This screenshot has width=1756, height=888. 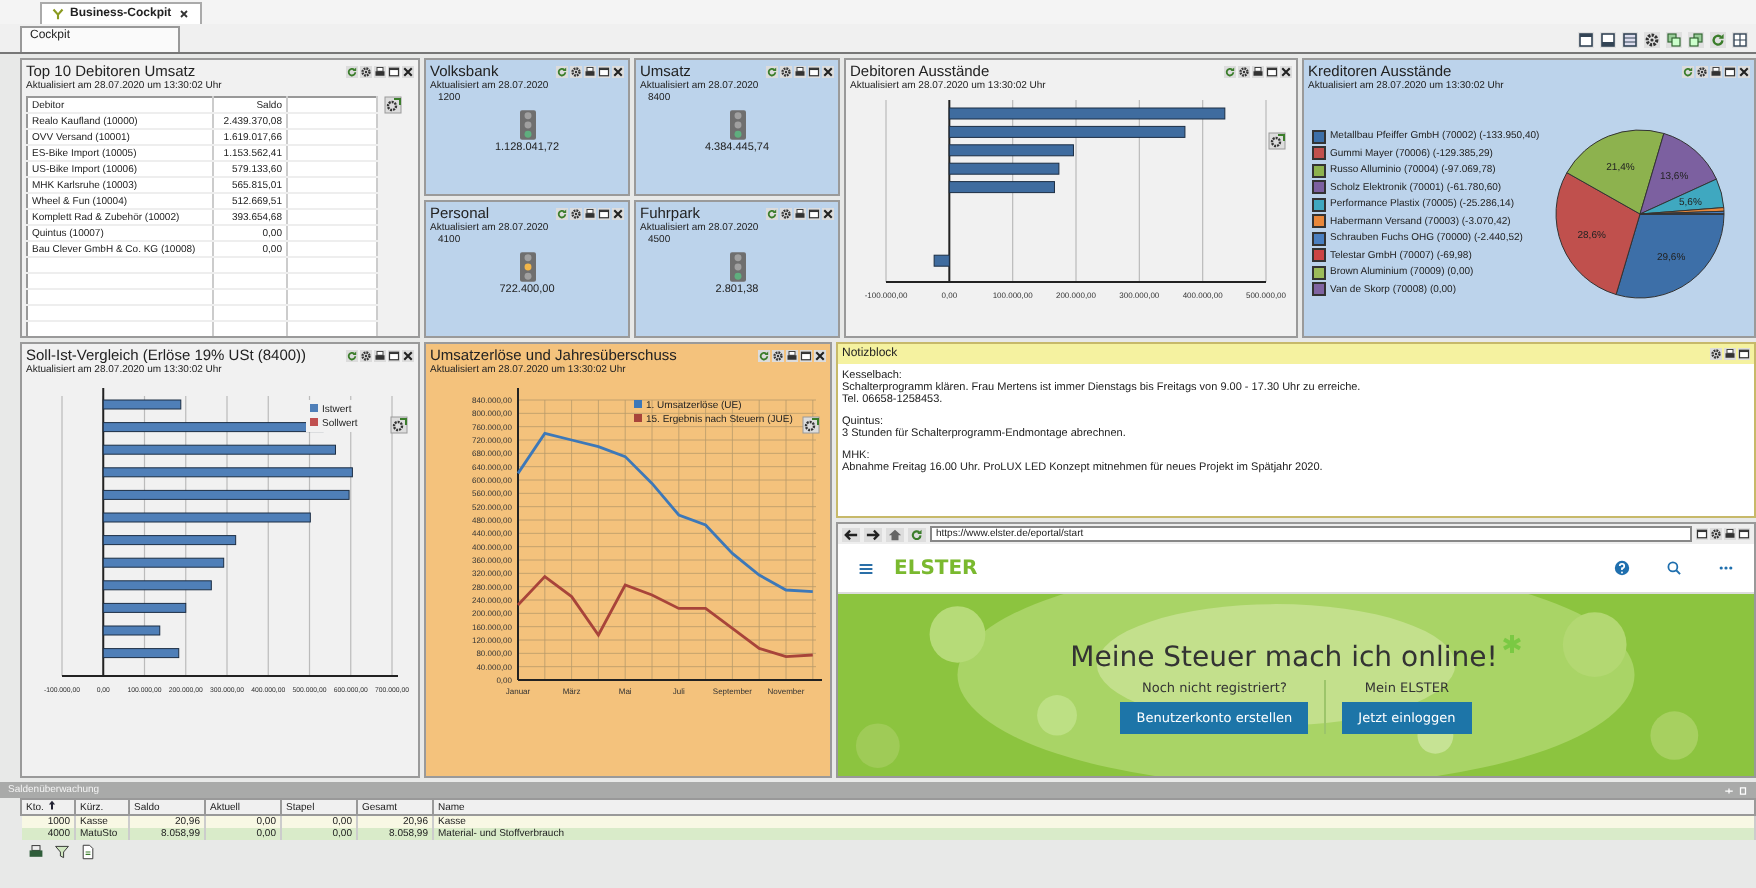 I want to click on headline: Meine Steuer mach ich online!, so click(x=1284, y=658).